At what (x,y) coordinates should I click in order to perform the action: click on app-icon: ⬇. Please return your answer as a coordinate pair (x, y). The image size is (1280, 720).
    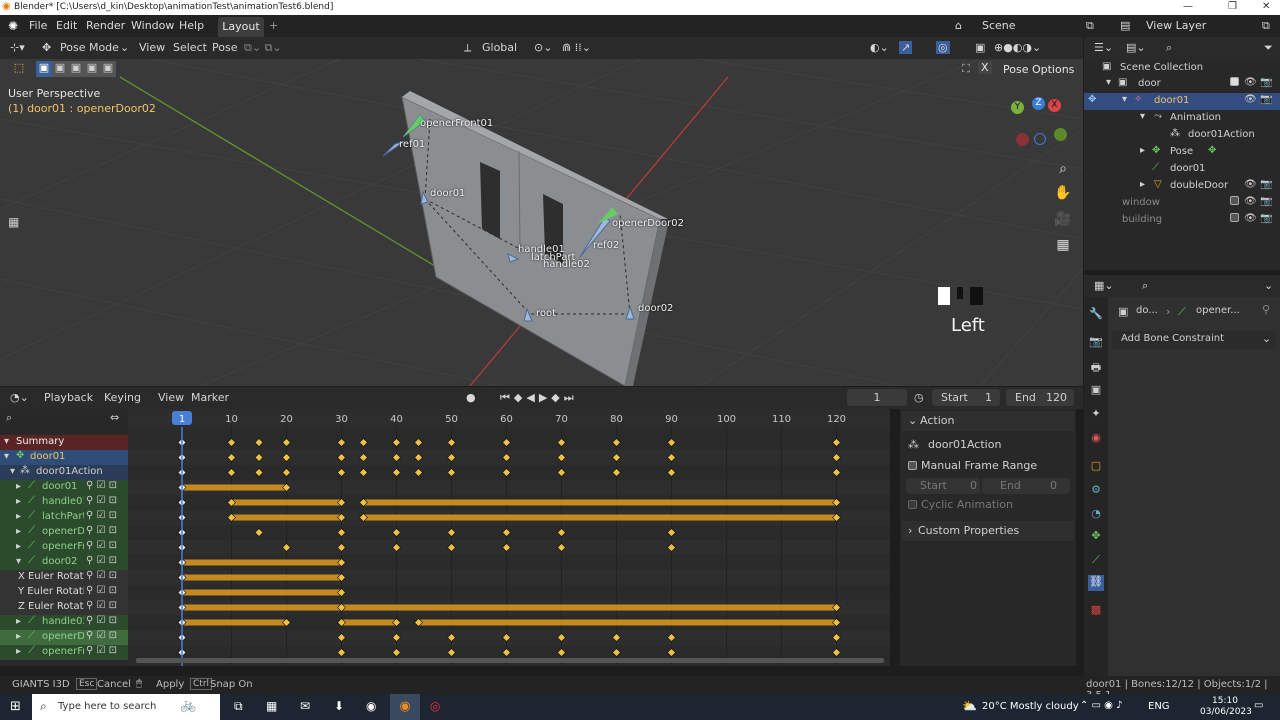
    Looking at the image, I should click on (339, 706).